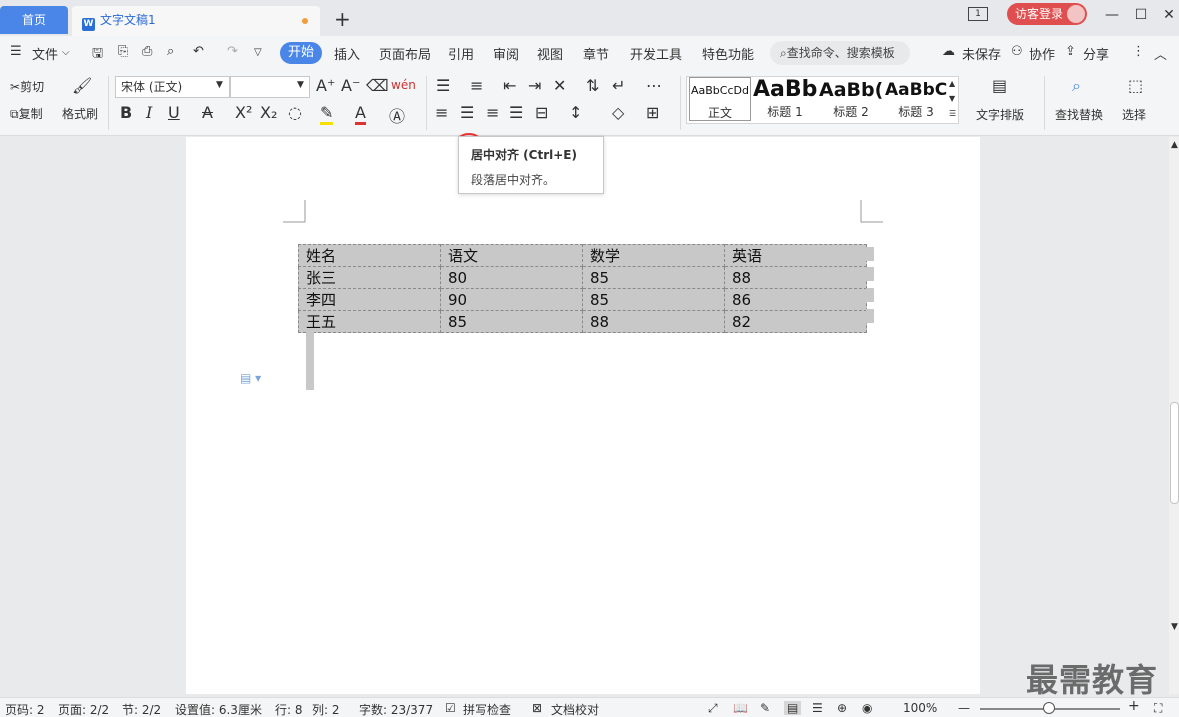 This screenshot has width=1179, height=717. I want to click on shading-icon: ◇, so click(618, 112).